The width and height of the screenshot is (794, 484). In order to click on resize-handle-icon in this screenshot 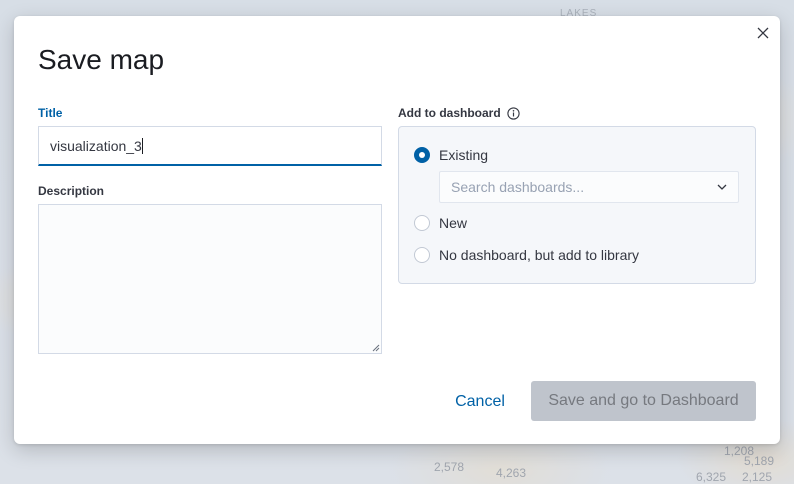, I will do `click(376, 348)`.